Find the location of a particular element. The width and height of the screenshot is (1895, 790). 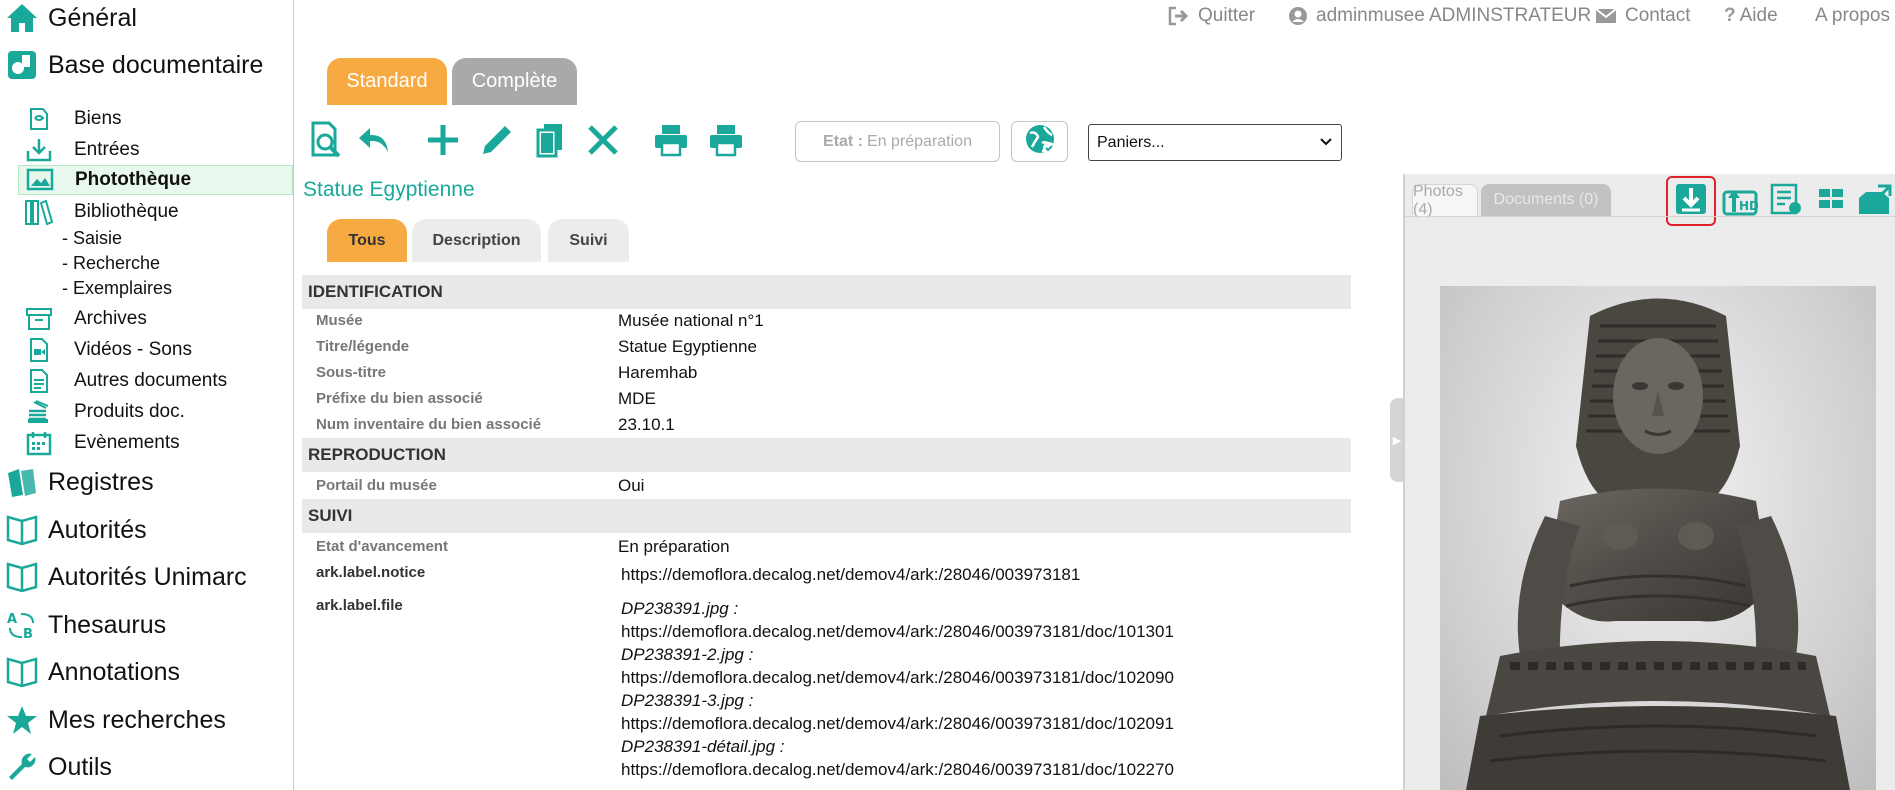

open-book-icon is located at coordinates (22, 530).